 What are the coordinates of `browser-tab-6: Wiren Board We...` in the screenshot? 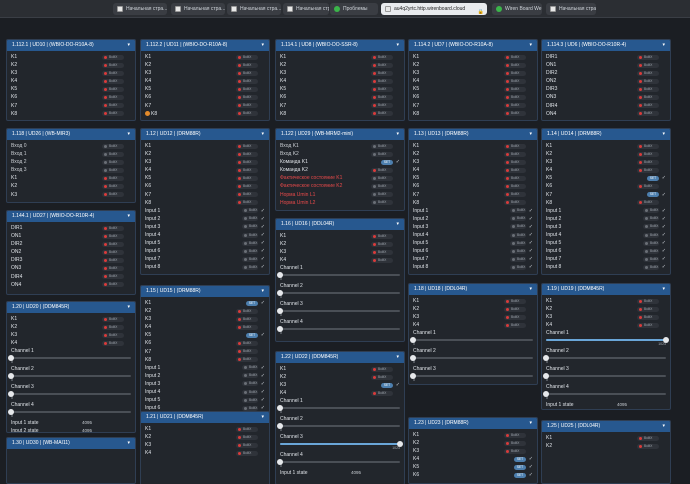 It's located at (517, 9).